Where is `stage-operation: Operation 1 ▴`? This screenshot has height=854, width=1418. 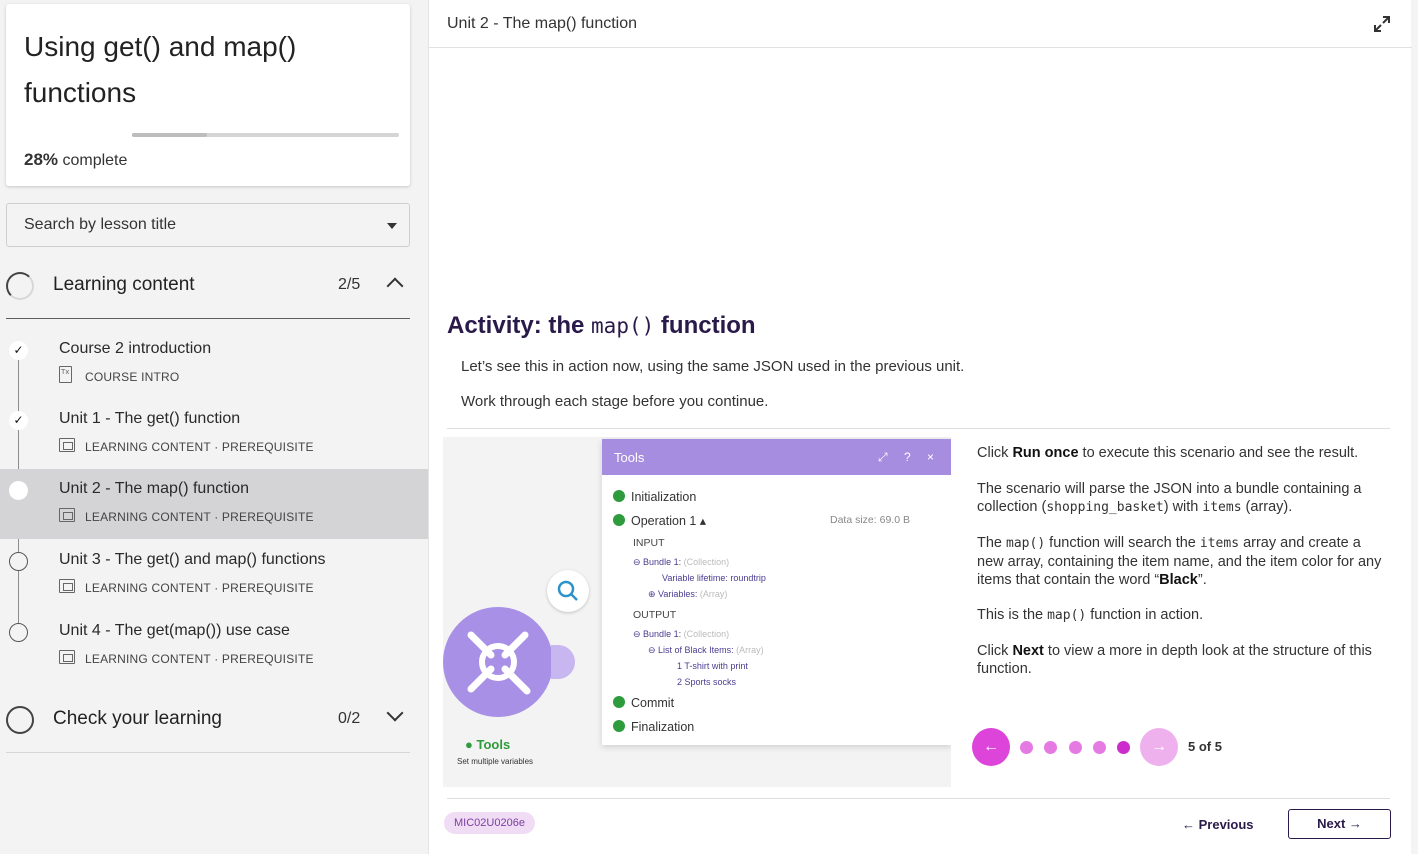
stage-operation: Operation 1 ▴ is located at coordinates (659, 520).